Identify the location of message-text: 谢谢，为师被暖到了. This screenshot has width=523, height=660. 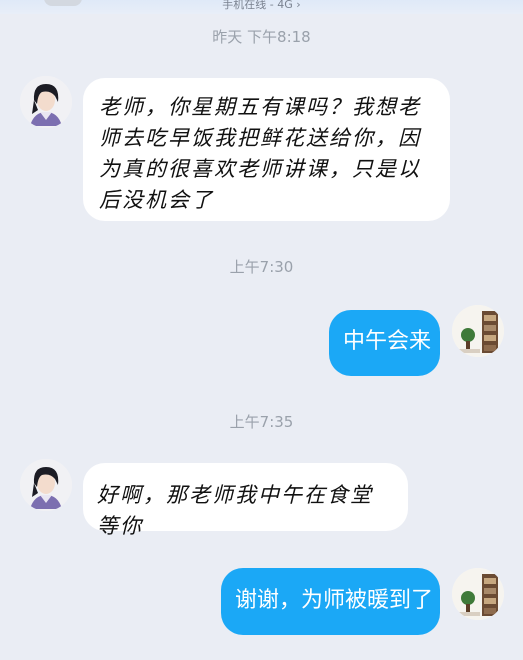
(334, 600).